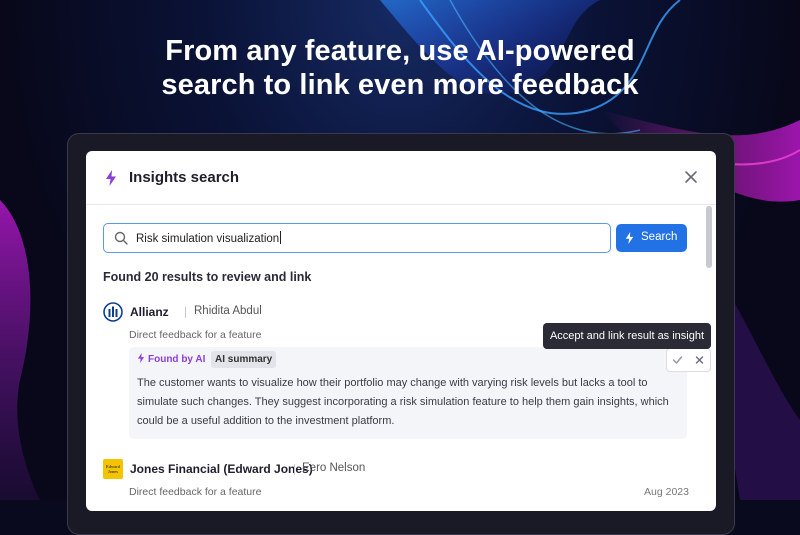  I want to click on text-caret, so click(281, 237).